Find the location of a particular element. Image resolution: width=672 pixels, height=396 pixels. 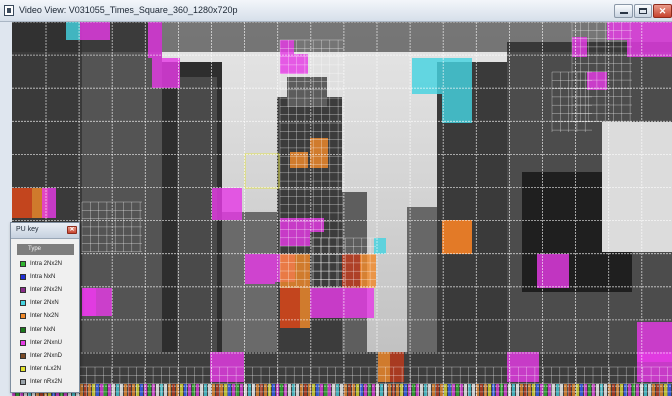

maximize-icon is located at coordinates (643, 11).